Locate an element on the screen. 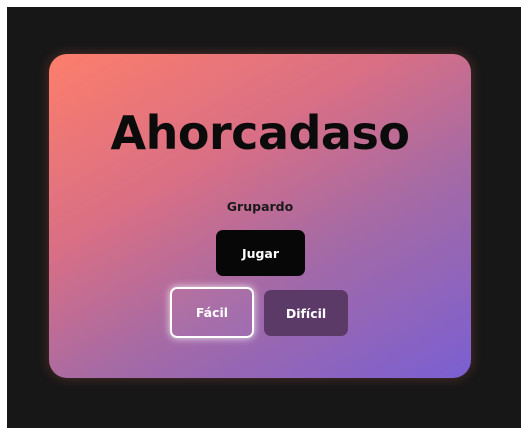  play-button: Jugar is located at coordinates (260, 253).